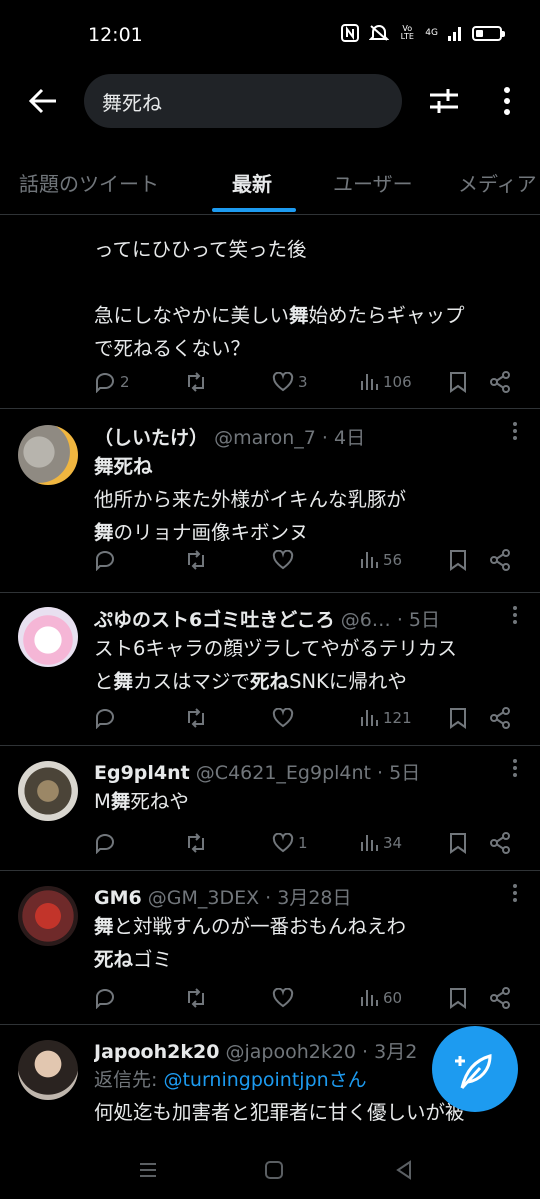  Describe the element at coordinates (373, 182) in the screenshot. I see `tab-users: ユーザー` at that location.